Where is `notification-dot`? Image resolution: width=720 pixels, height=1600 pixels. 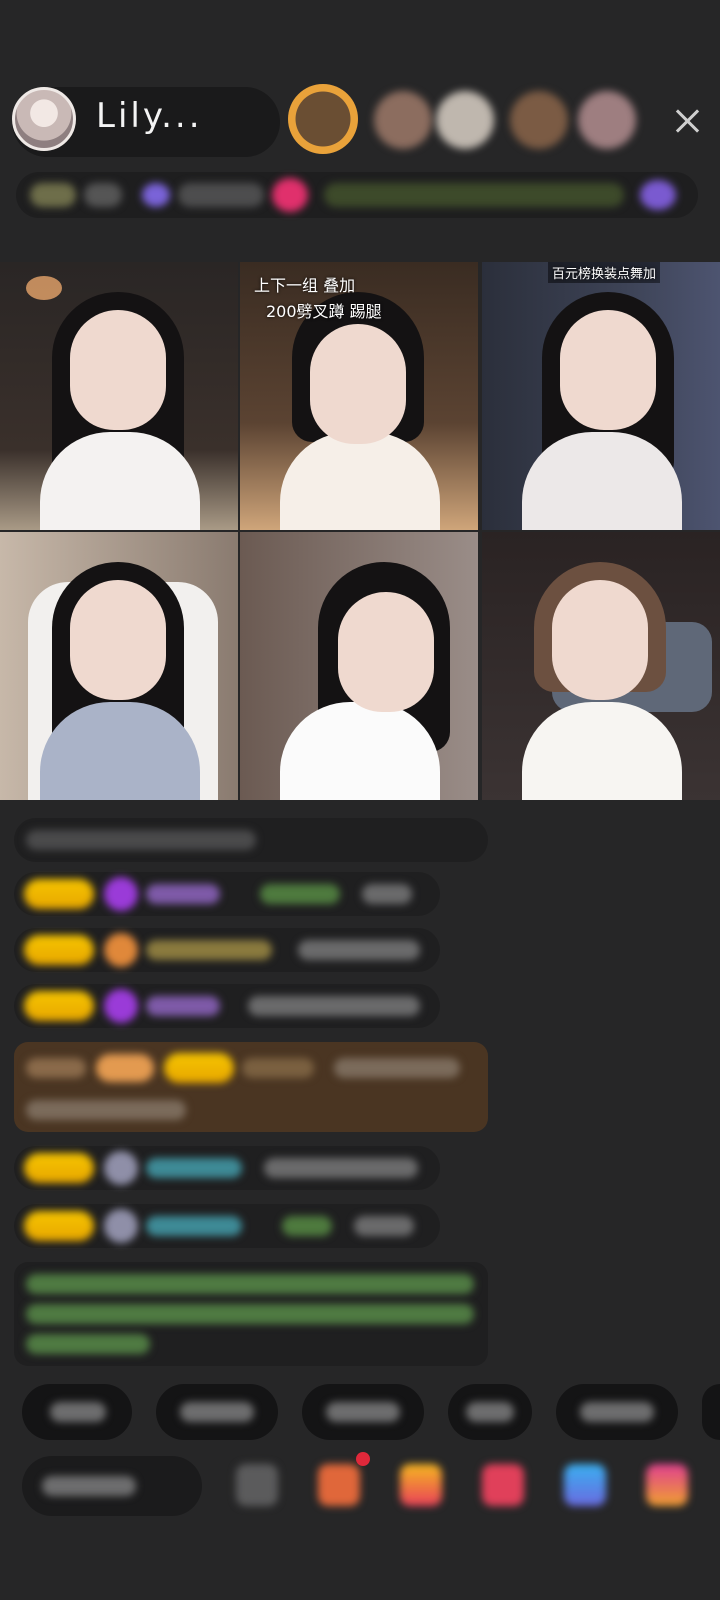 notification-dot is located at coordinates (363, 1459).